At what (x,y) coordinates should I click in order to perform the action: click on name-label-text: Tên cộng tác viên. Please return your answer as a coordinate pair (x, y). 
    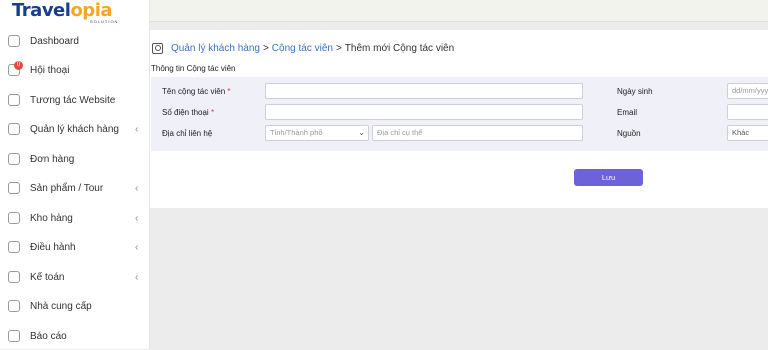
    Looking at the image, I should click on (194, 91).